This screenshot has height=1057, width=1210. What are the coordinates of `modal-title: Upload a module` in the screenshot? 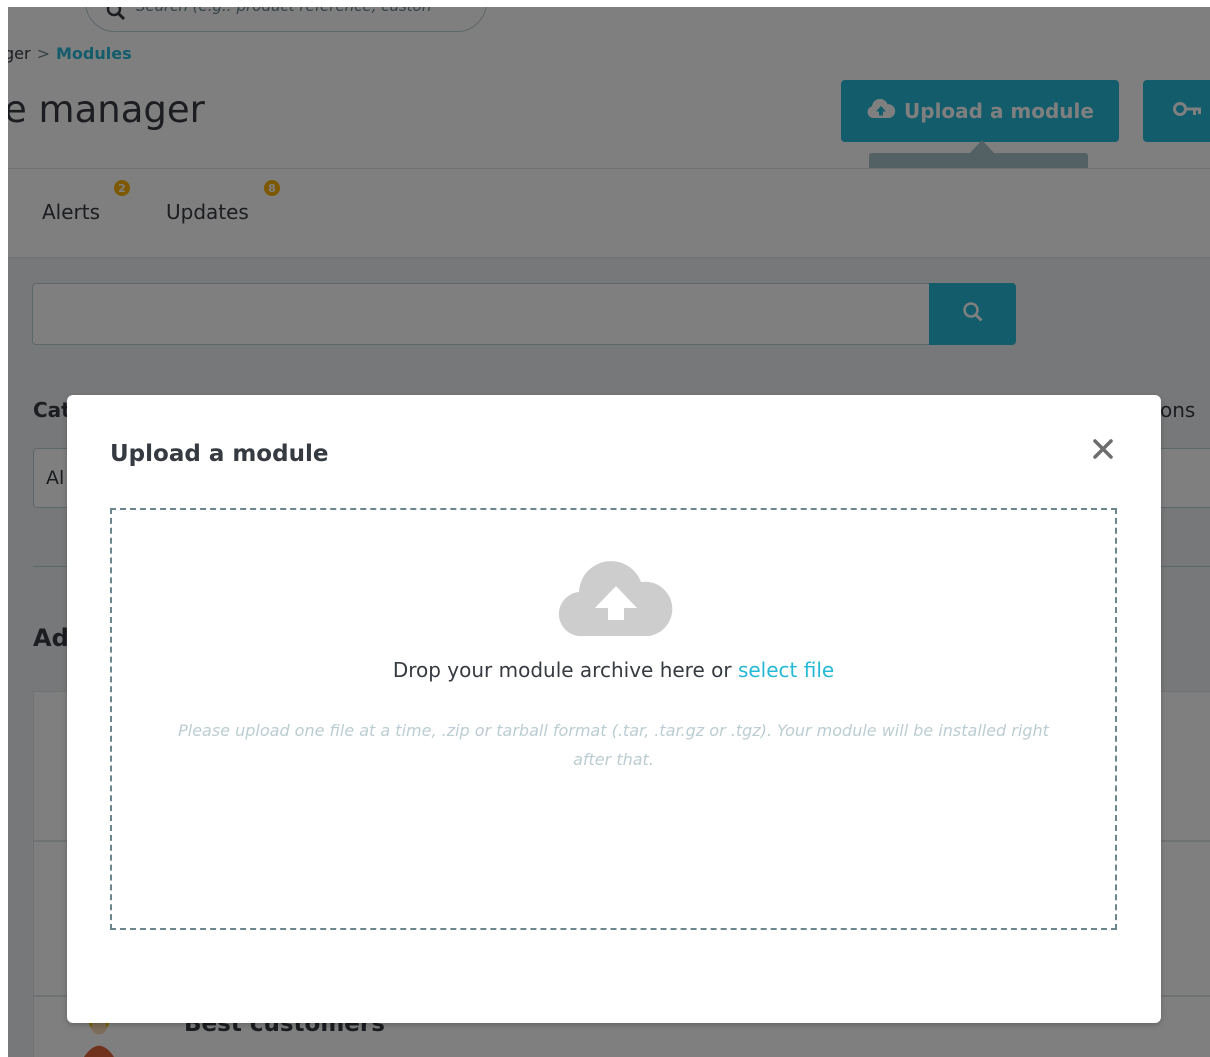 It's located at (219, 454).